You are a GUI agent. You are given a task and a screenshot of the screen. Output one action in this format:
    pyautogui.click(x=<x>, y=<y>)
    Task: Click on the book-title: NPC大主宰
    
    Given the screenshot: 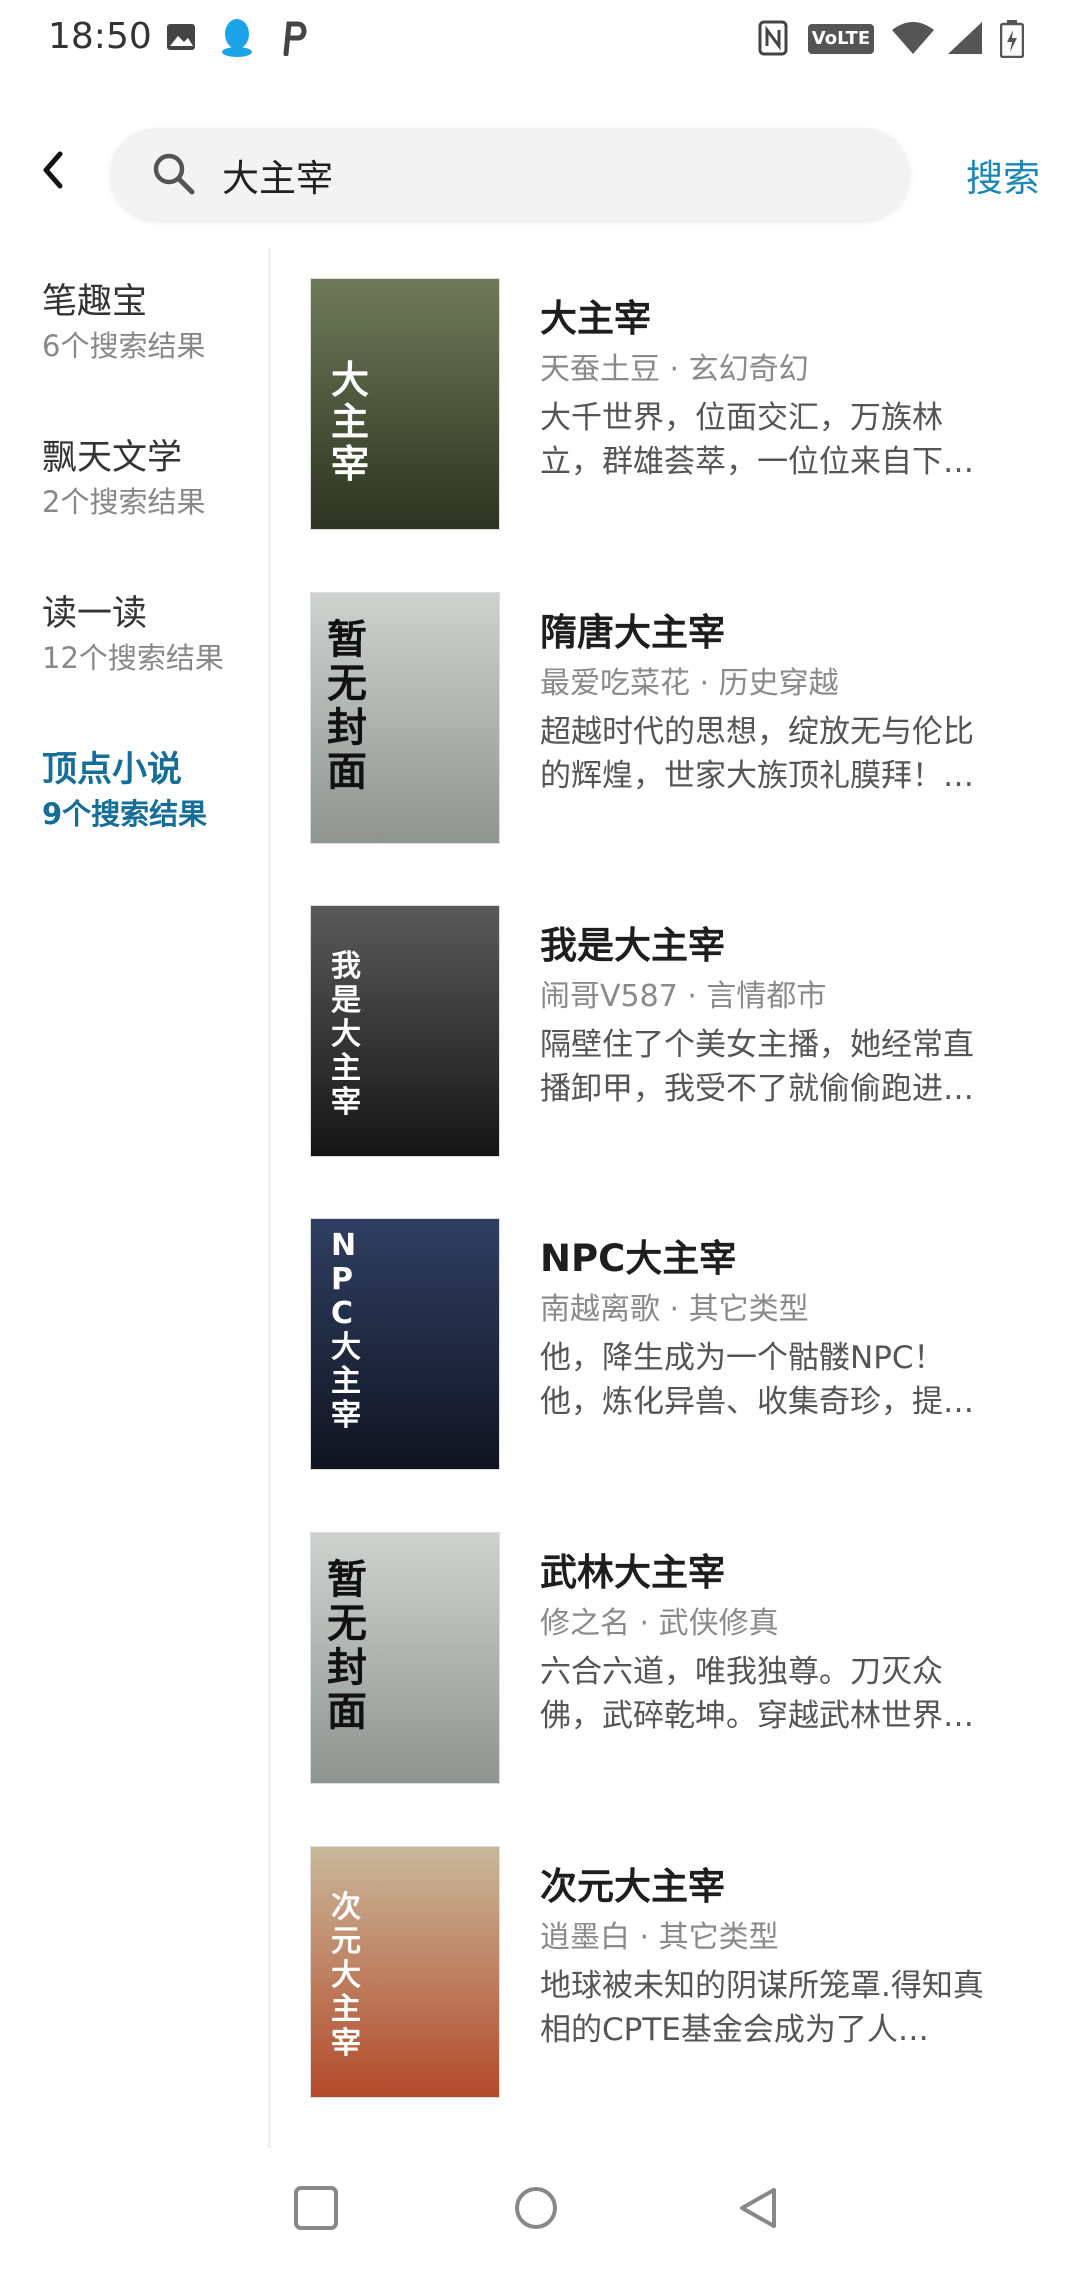 What is the action you would take?
    pyautogui.click(x=638, y=1258)
    